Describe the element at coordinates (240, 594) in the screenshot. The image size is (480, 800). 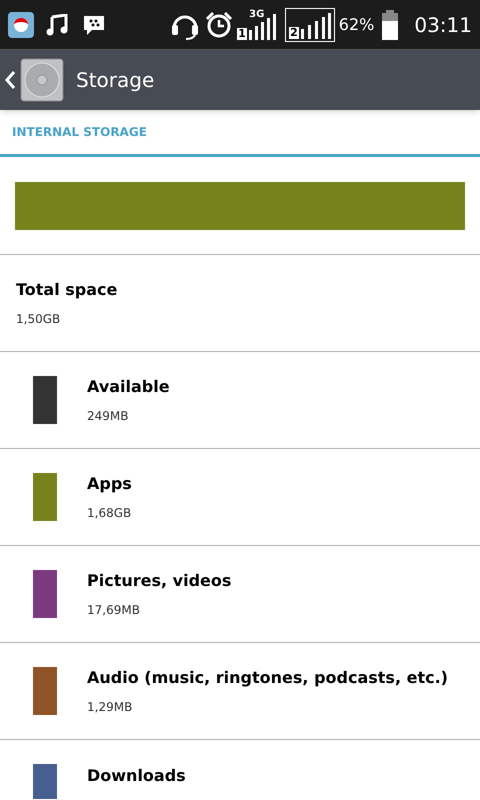
I see `storage-category-row: Pictures, videos 17,69MB` at that location.